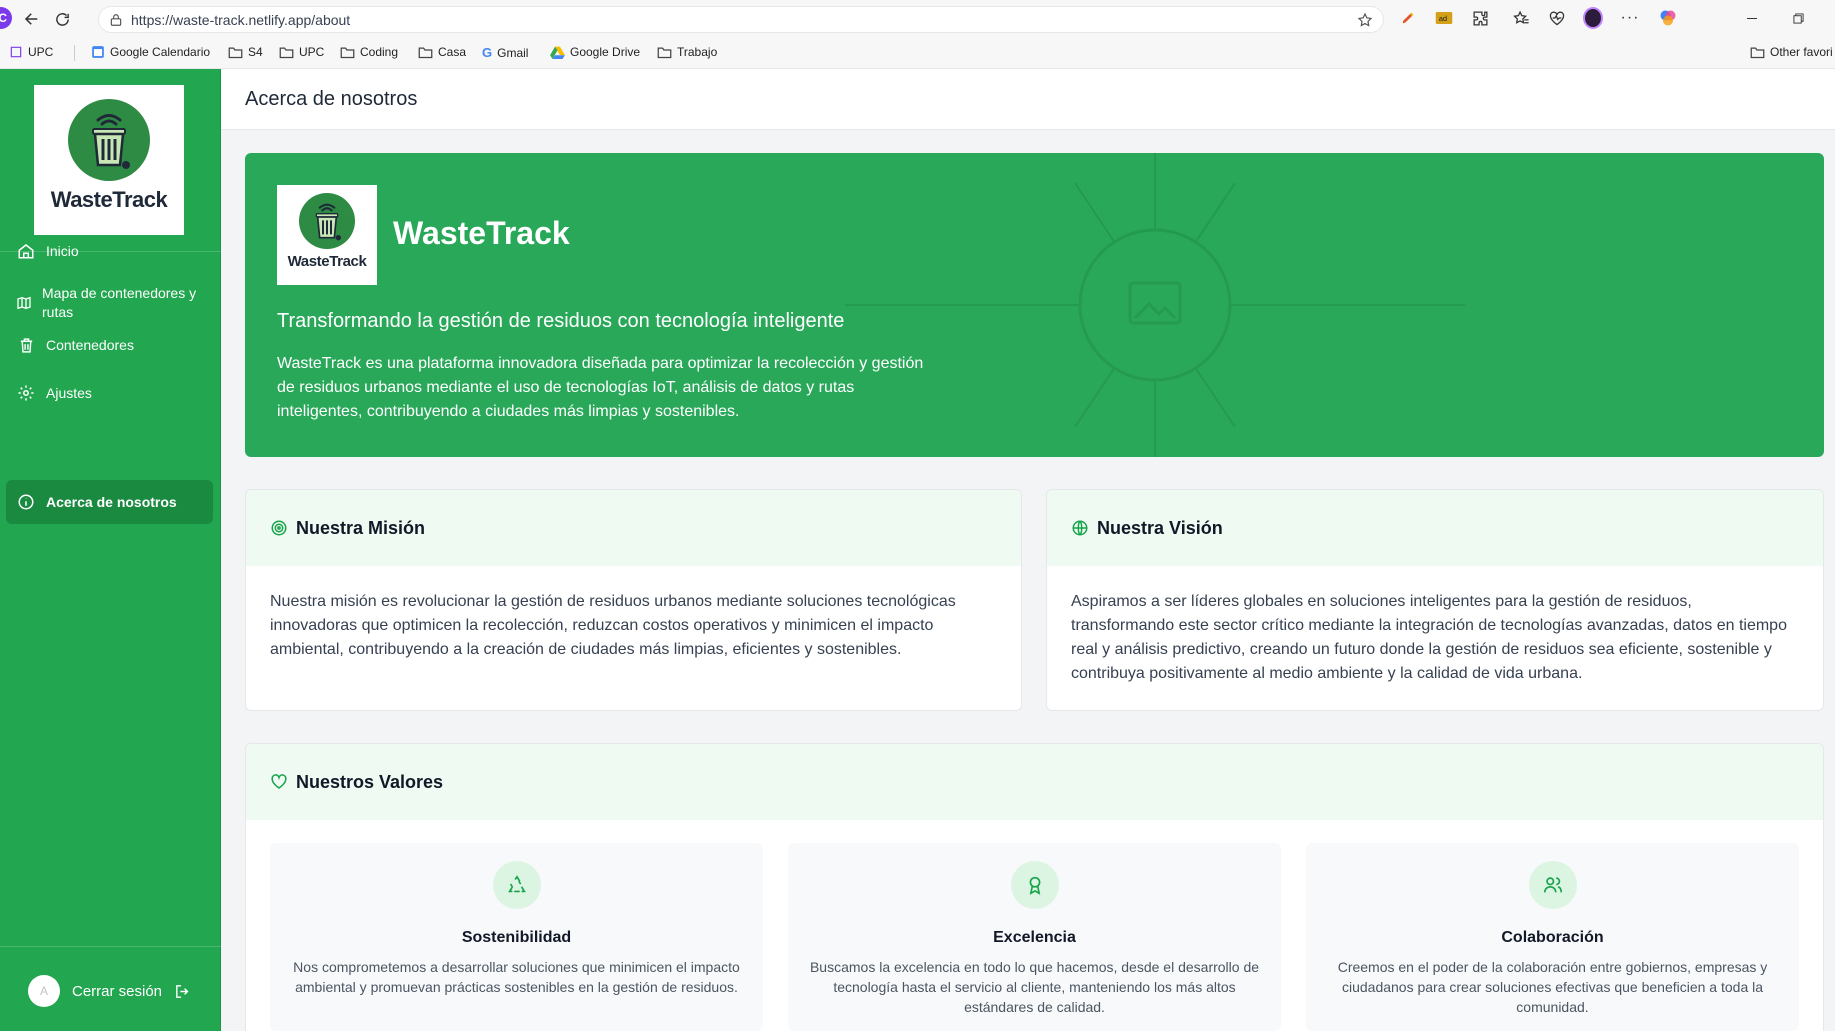  I want to click on bookmark-label: S4, so click(255, 52).